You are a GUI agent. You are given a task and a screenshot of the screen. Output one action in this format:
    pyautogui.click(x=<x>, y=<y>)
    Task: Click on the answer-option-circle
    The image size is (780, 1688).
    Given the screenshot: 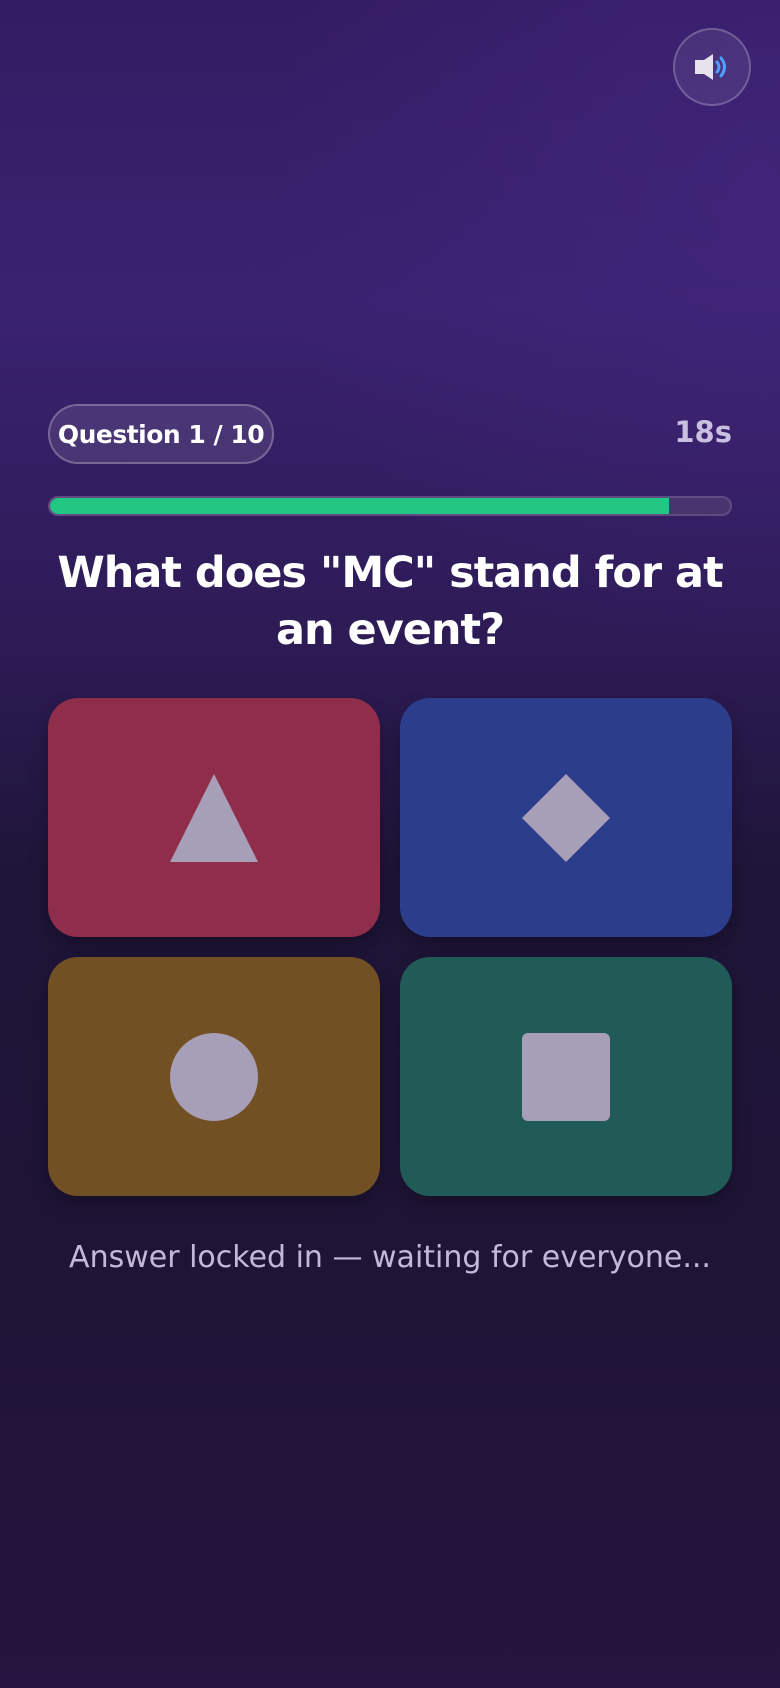 What is the action you would take?
    pyautogui.click(x=214, y=1076)
    